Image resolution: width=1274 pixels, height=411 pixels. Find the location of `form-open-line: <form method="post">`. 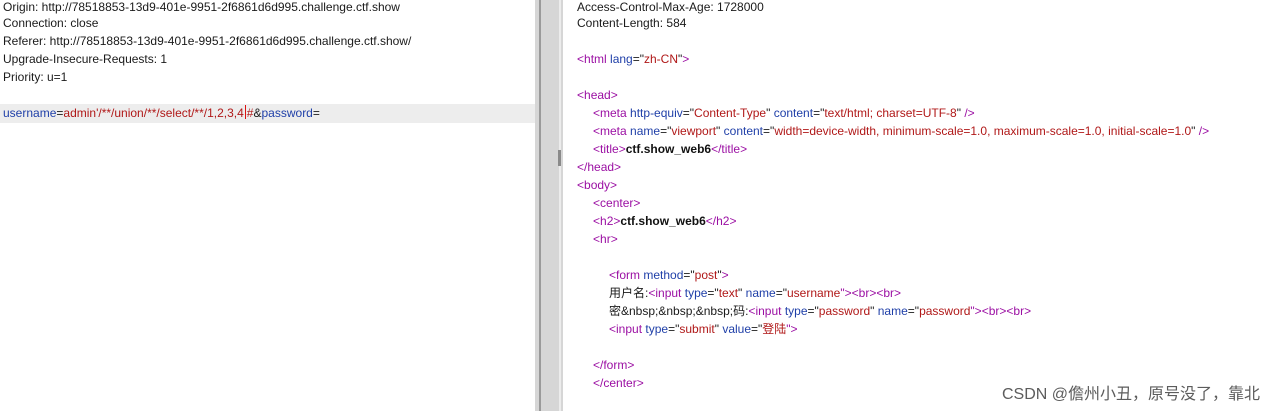

form-open-line: <form method="post"> is located at coordinates (669, 275).